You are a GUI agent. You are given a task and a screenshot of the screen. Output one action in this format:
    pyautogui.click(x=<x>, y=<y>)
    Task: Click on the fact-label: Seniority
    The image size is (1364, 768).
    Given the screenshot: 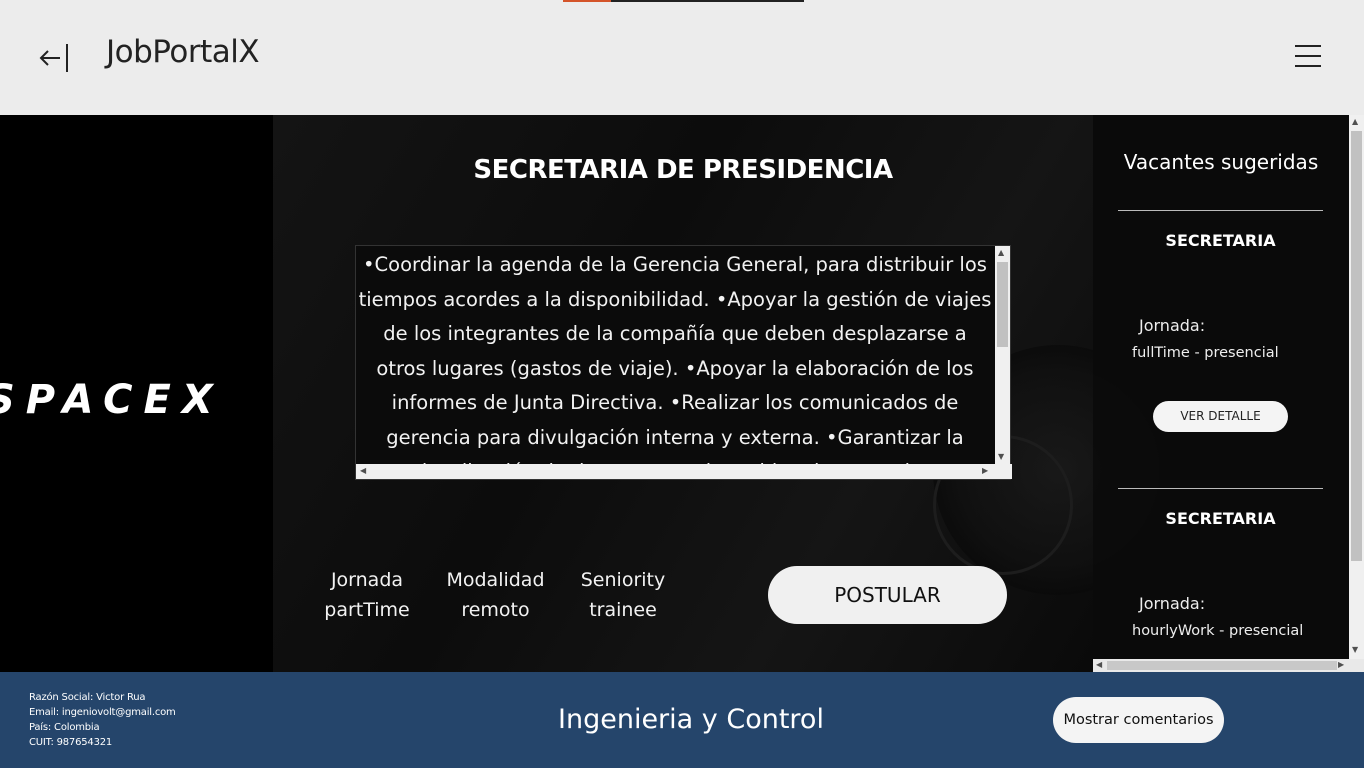 What is the action you would take?
    pyautogui.click(x=623, y=580)
    